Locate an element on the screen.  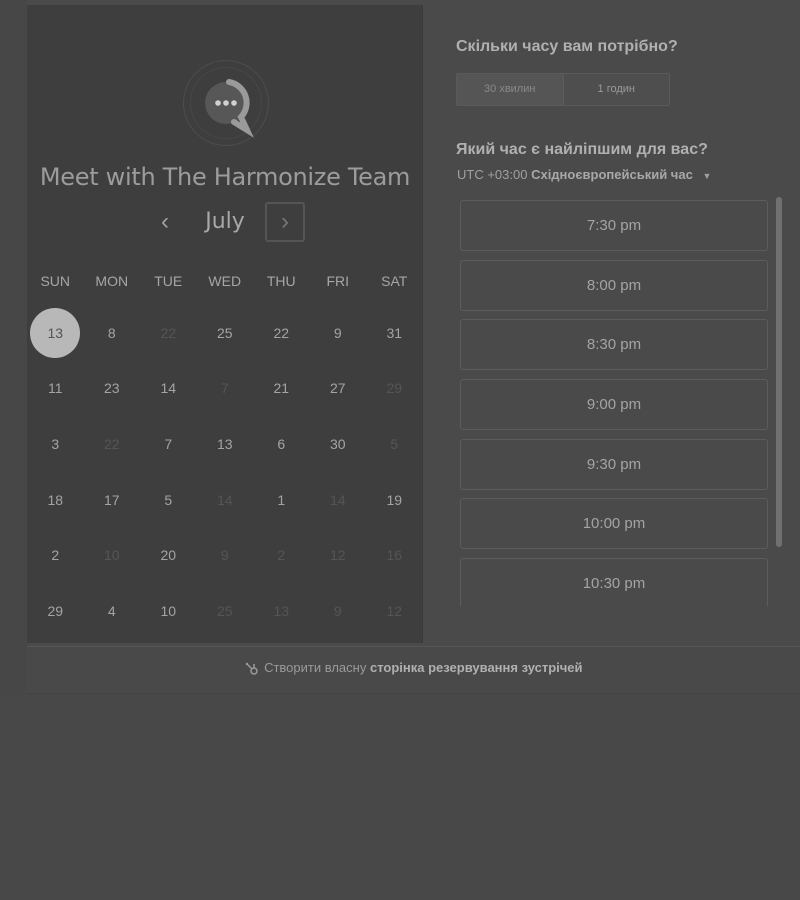
calendar-day: 16 is located at coordinates (394, 555).